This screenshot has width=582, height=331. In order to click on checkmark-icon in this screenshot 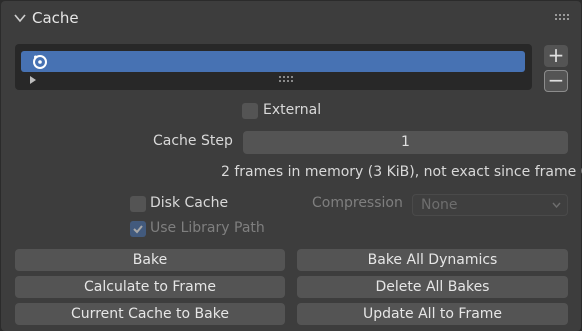, I will do `click(138, 229)`.